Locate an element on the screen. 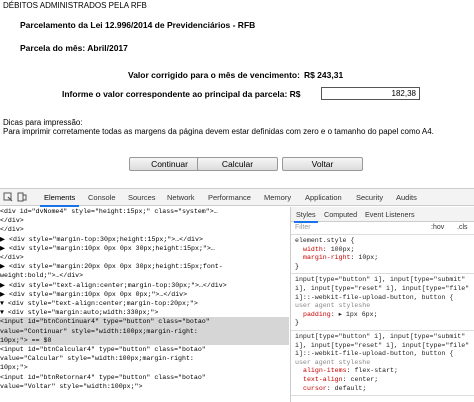  css-property: align-items: flex-start; is located at coordinates (382, 371).